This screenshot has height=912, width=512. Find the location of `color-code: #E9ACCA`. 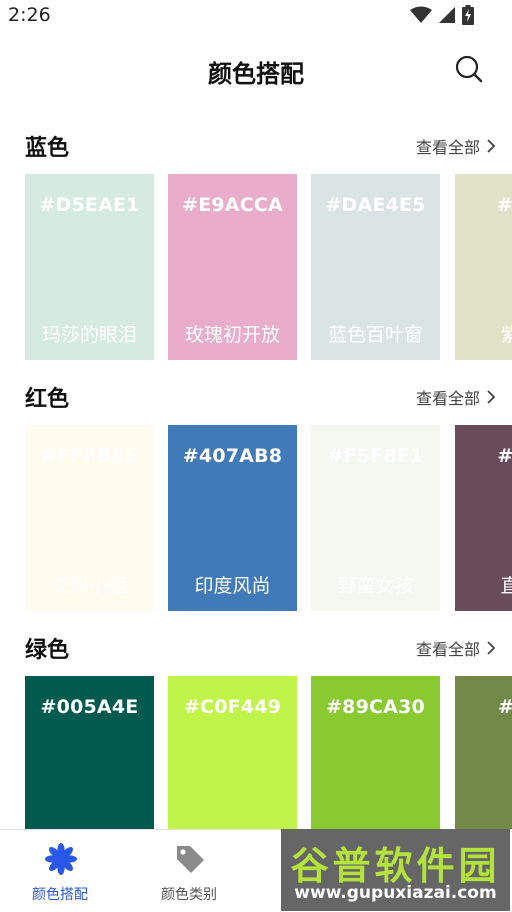

color-code: #E9ACCA is located at coordinates (232, 205).